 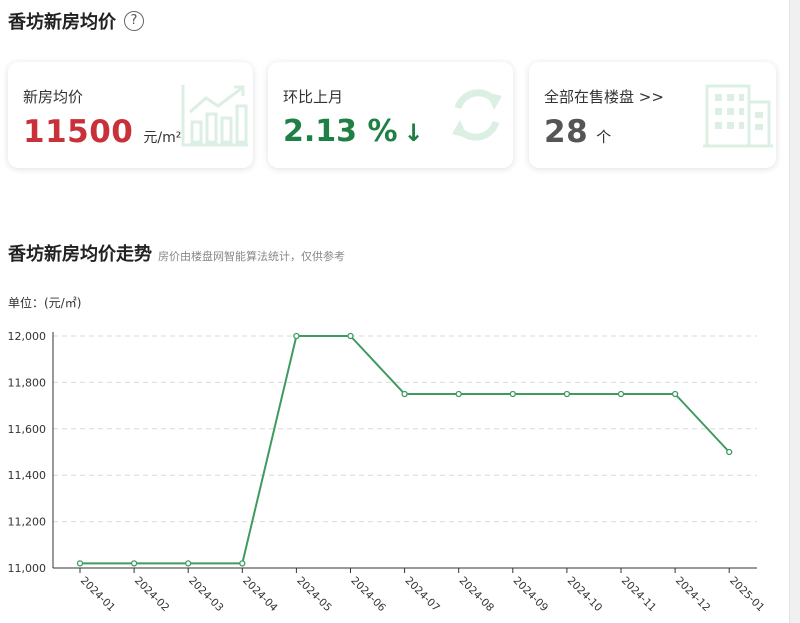 I want to click on x-tick-label: 2024-03, so click(x=206, y=595).